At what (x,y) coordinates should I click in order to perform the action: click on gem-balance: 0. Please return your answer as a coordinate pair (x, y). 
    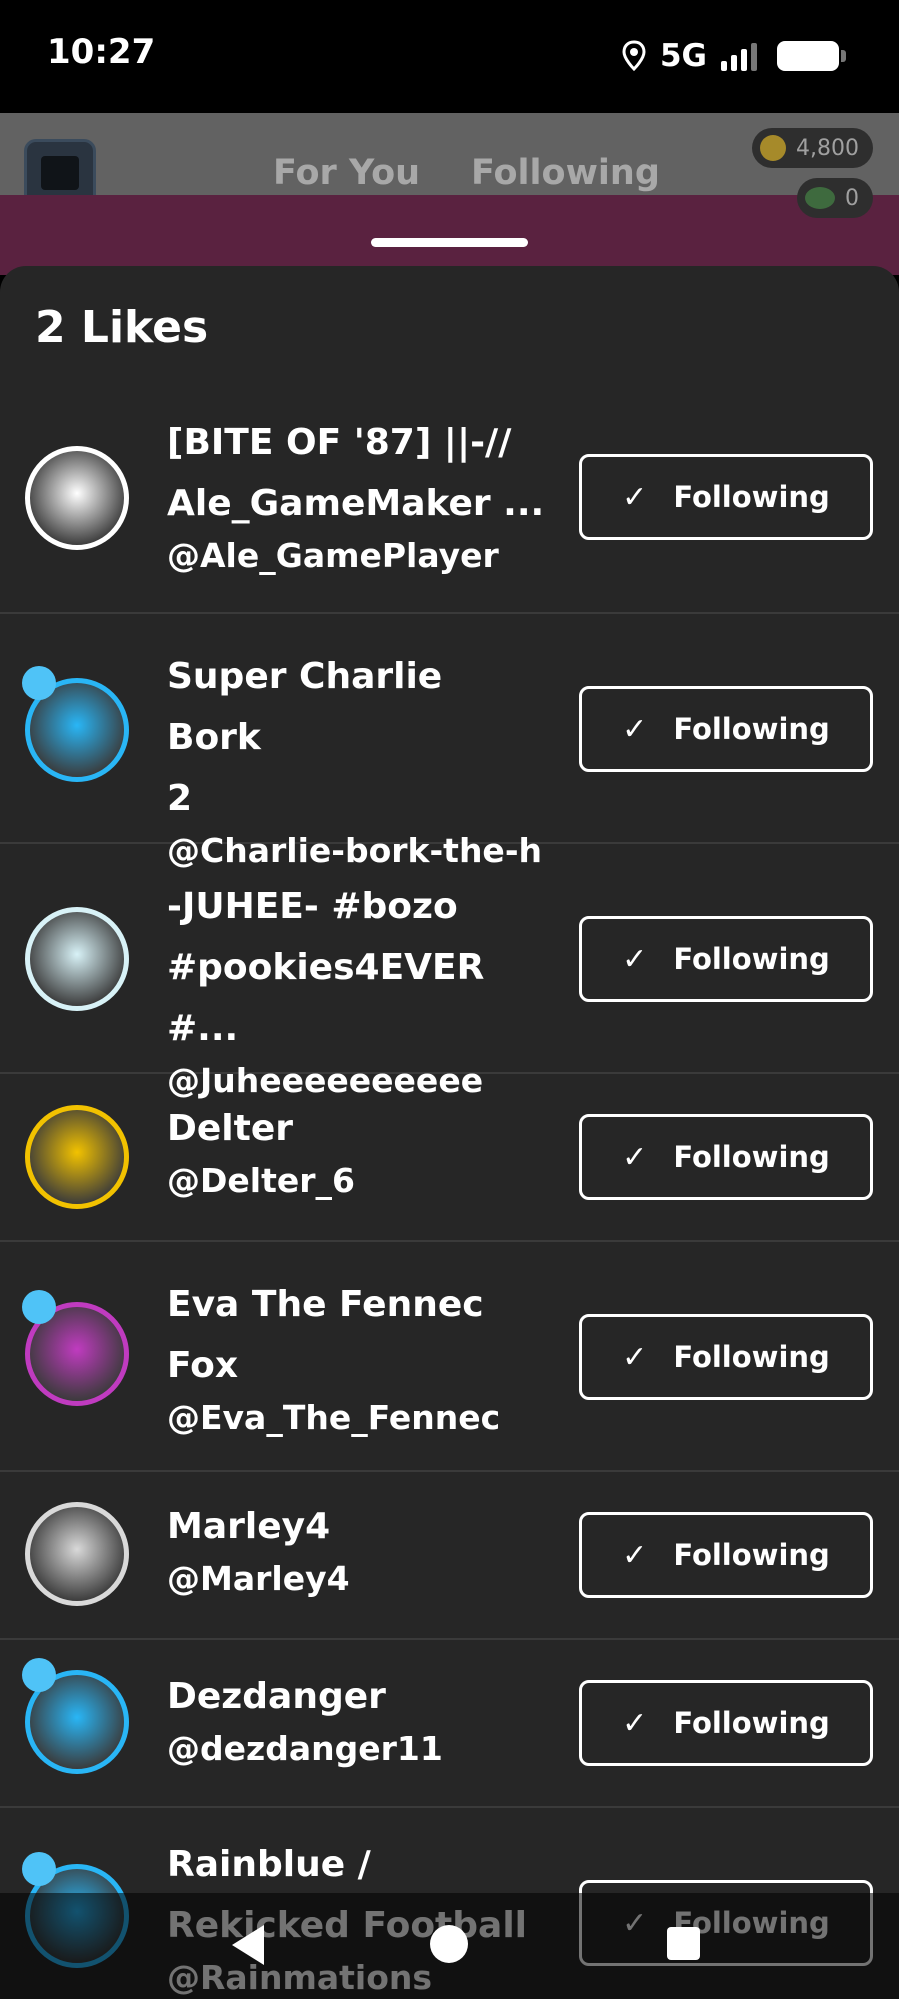
    Looking at the image, I should click on (835, 198).